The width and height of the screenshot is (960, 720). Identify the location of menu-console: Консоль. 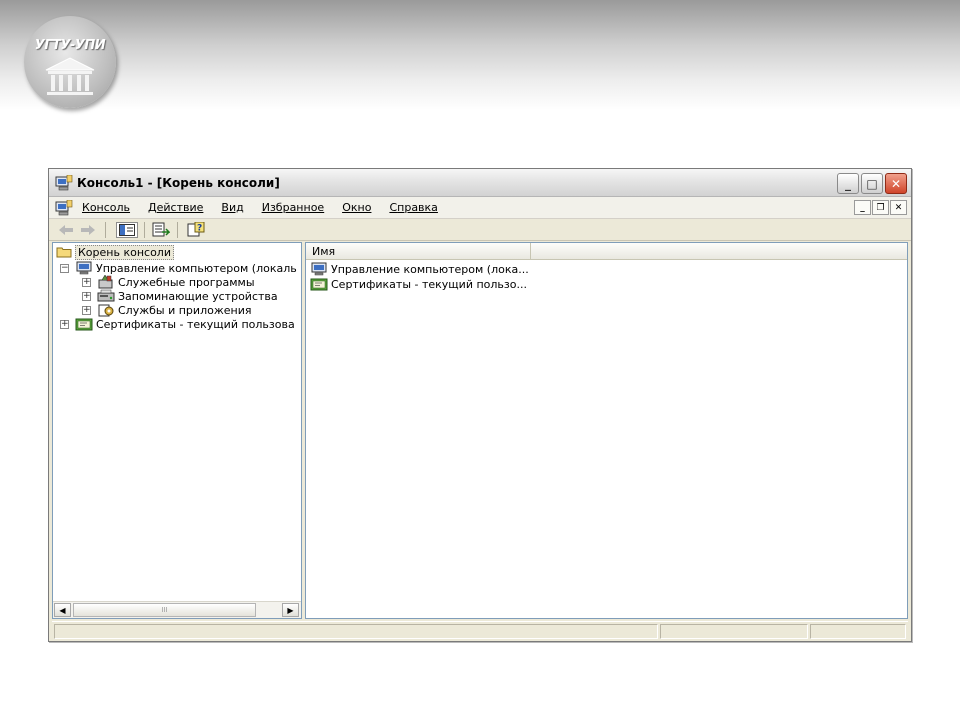
(106, 207).